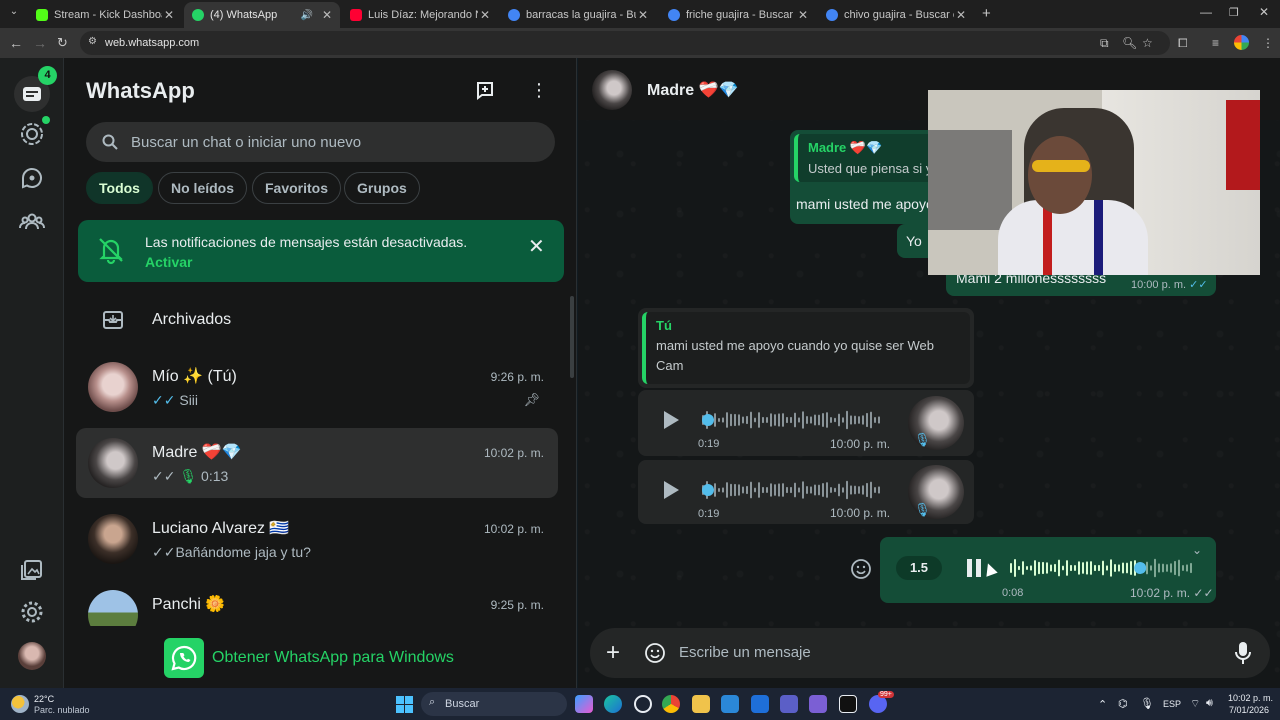 This screenshot has height=720, width=1280. I want to click on address-field: ⚙ web.whatsapp.com, so click(625, 43).